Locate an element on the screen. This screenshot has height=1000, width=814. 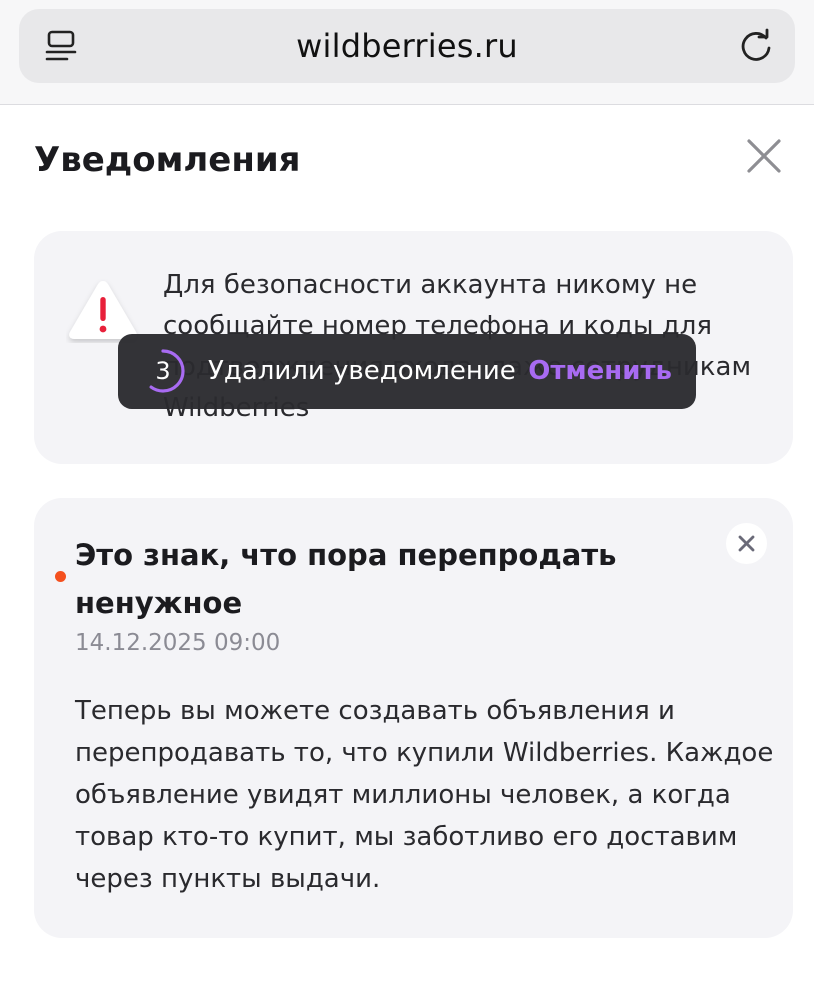
warning-triangle-icon is located at coordinates (103, 310).